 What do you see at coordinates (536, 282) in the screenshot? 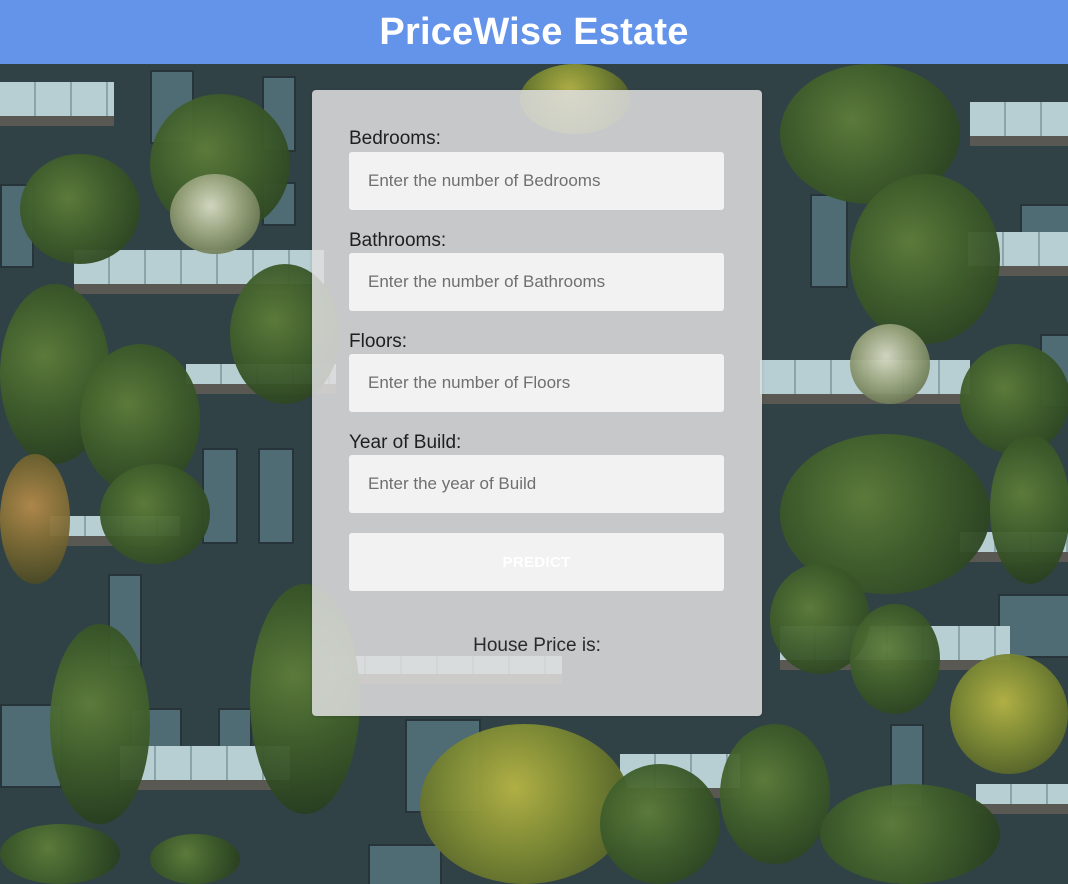
I see `bathrooms-input` at bounding box center [536, 282].